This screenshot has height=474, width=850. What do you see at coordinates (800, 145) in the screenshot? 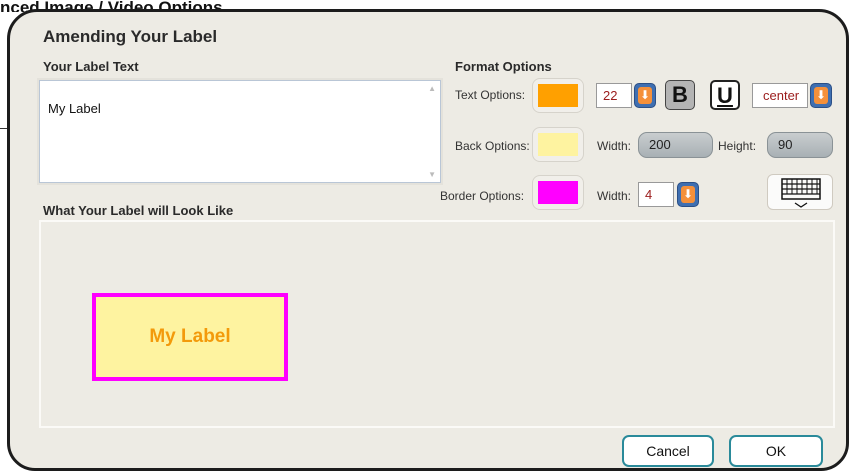
I see `back-height-field: 90` at bounding box center [800, 145].